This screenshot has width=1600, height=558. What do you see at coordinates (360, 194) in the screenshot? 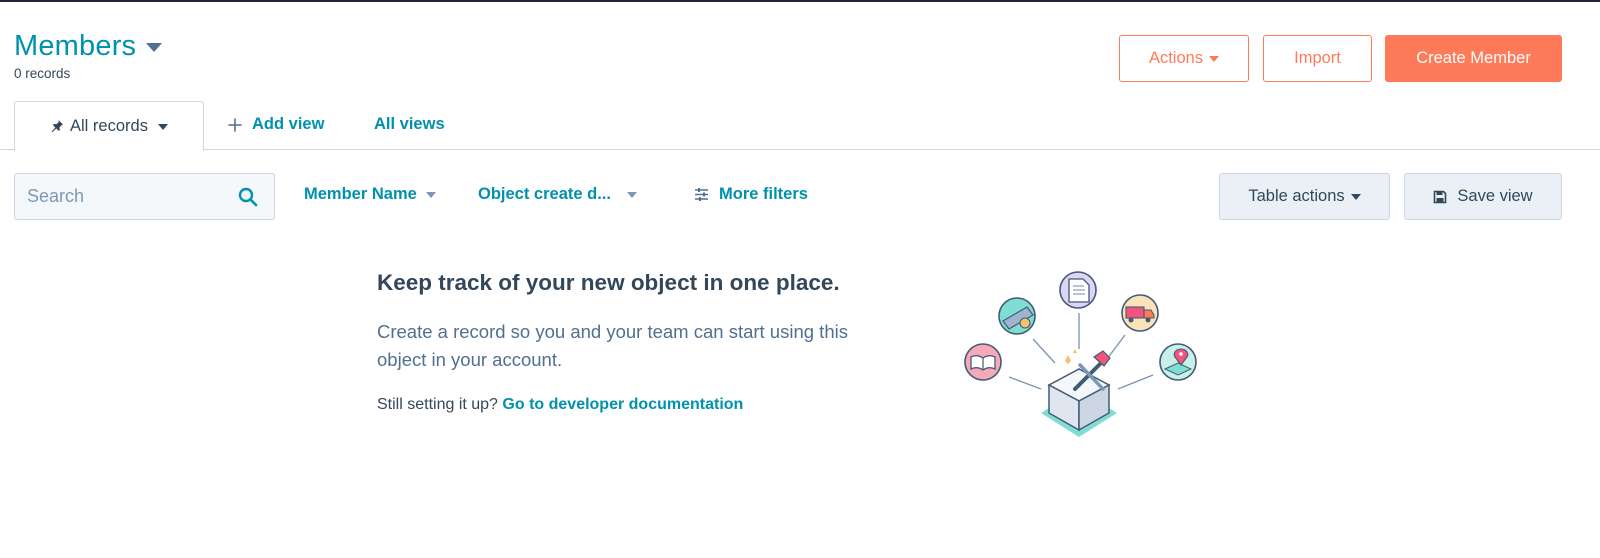
I see `filter-member-name-label: Member Name` at bounding box center [360, 194].